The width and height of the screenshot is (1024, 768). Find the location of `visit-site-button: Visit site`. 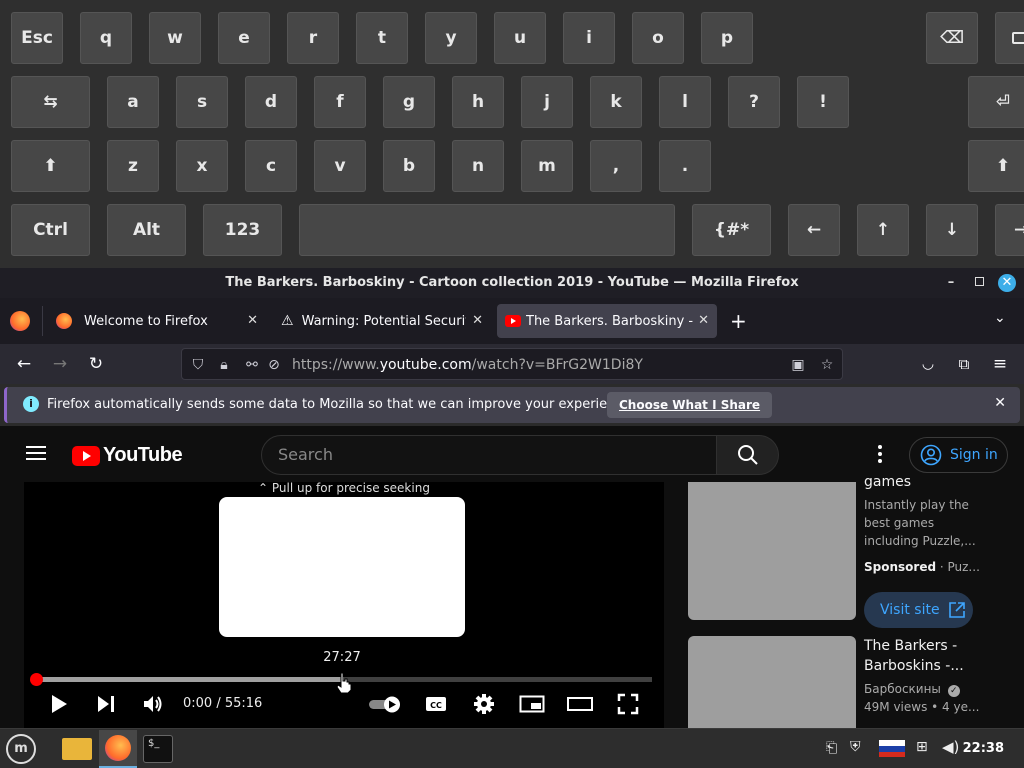

visit-site-button: Visit site is located at coordinates (918, 610).